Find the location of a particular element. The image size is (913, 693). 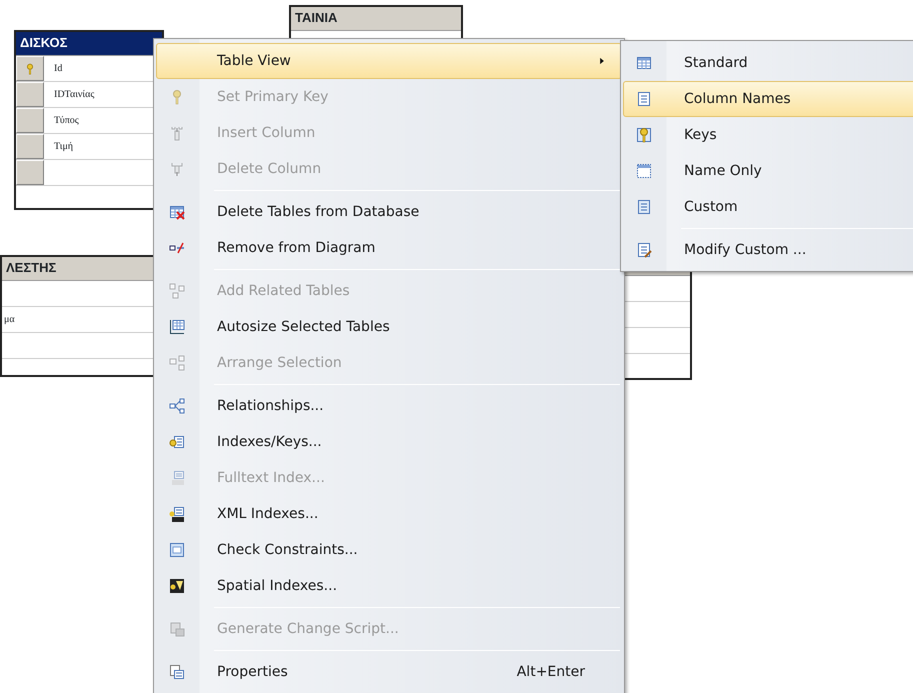

column-name: μα is located at coordinates (9, 319).